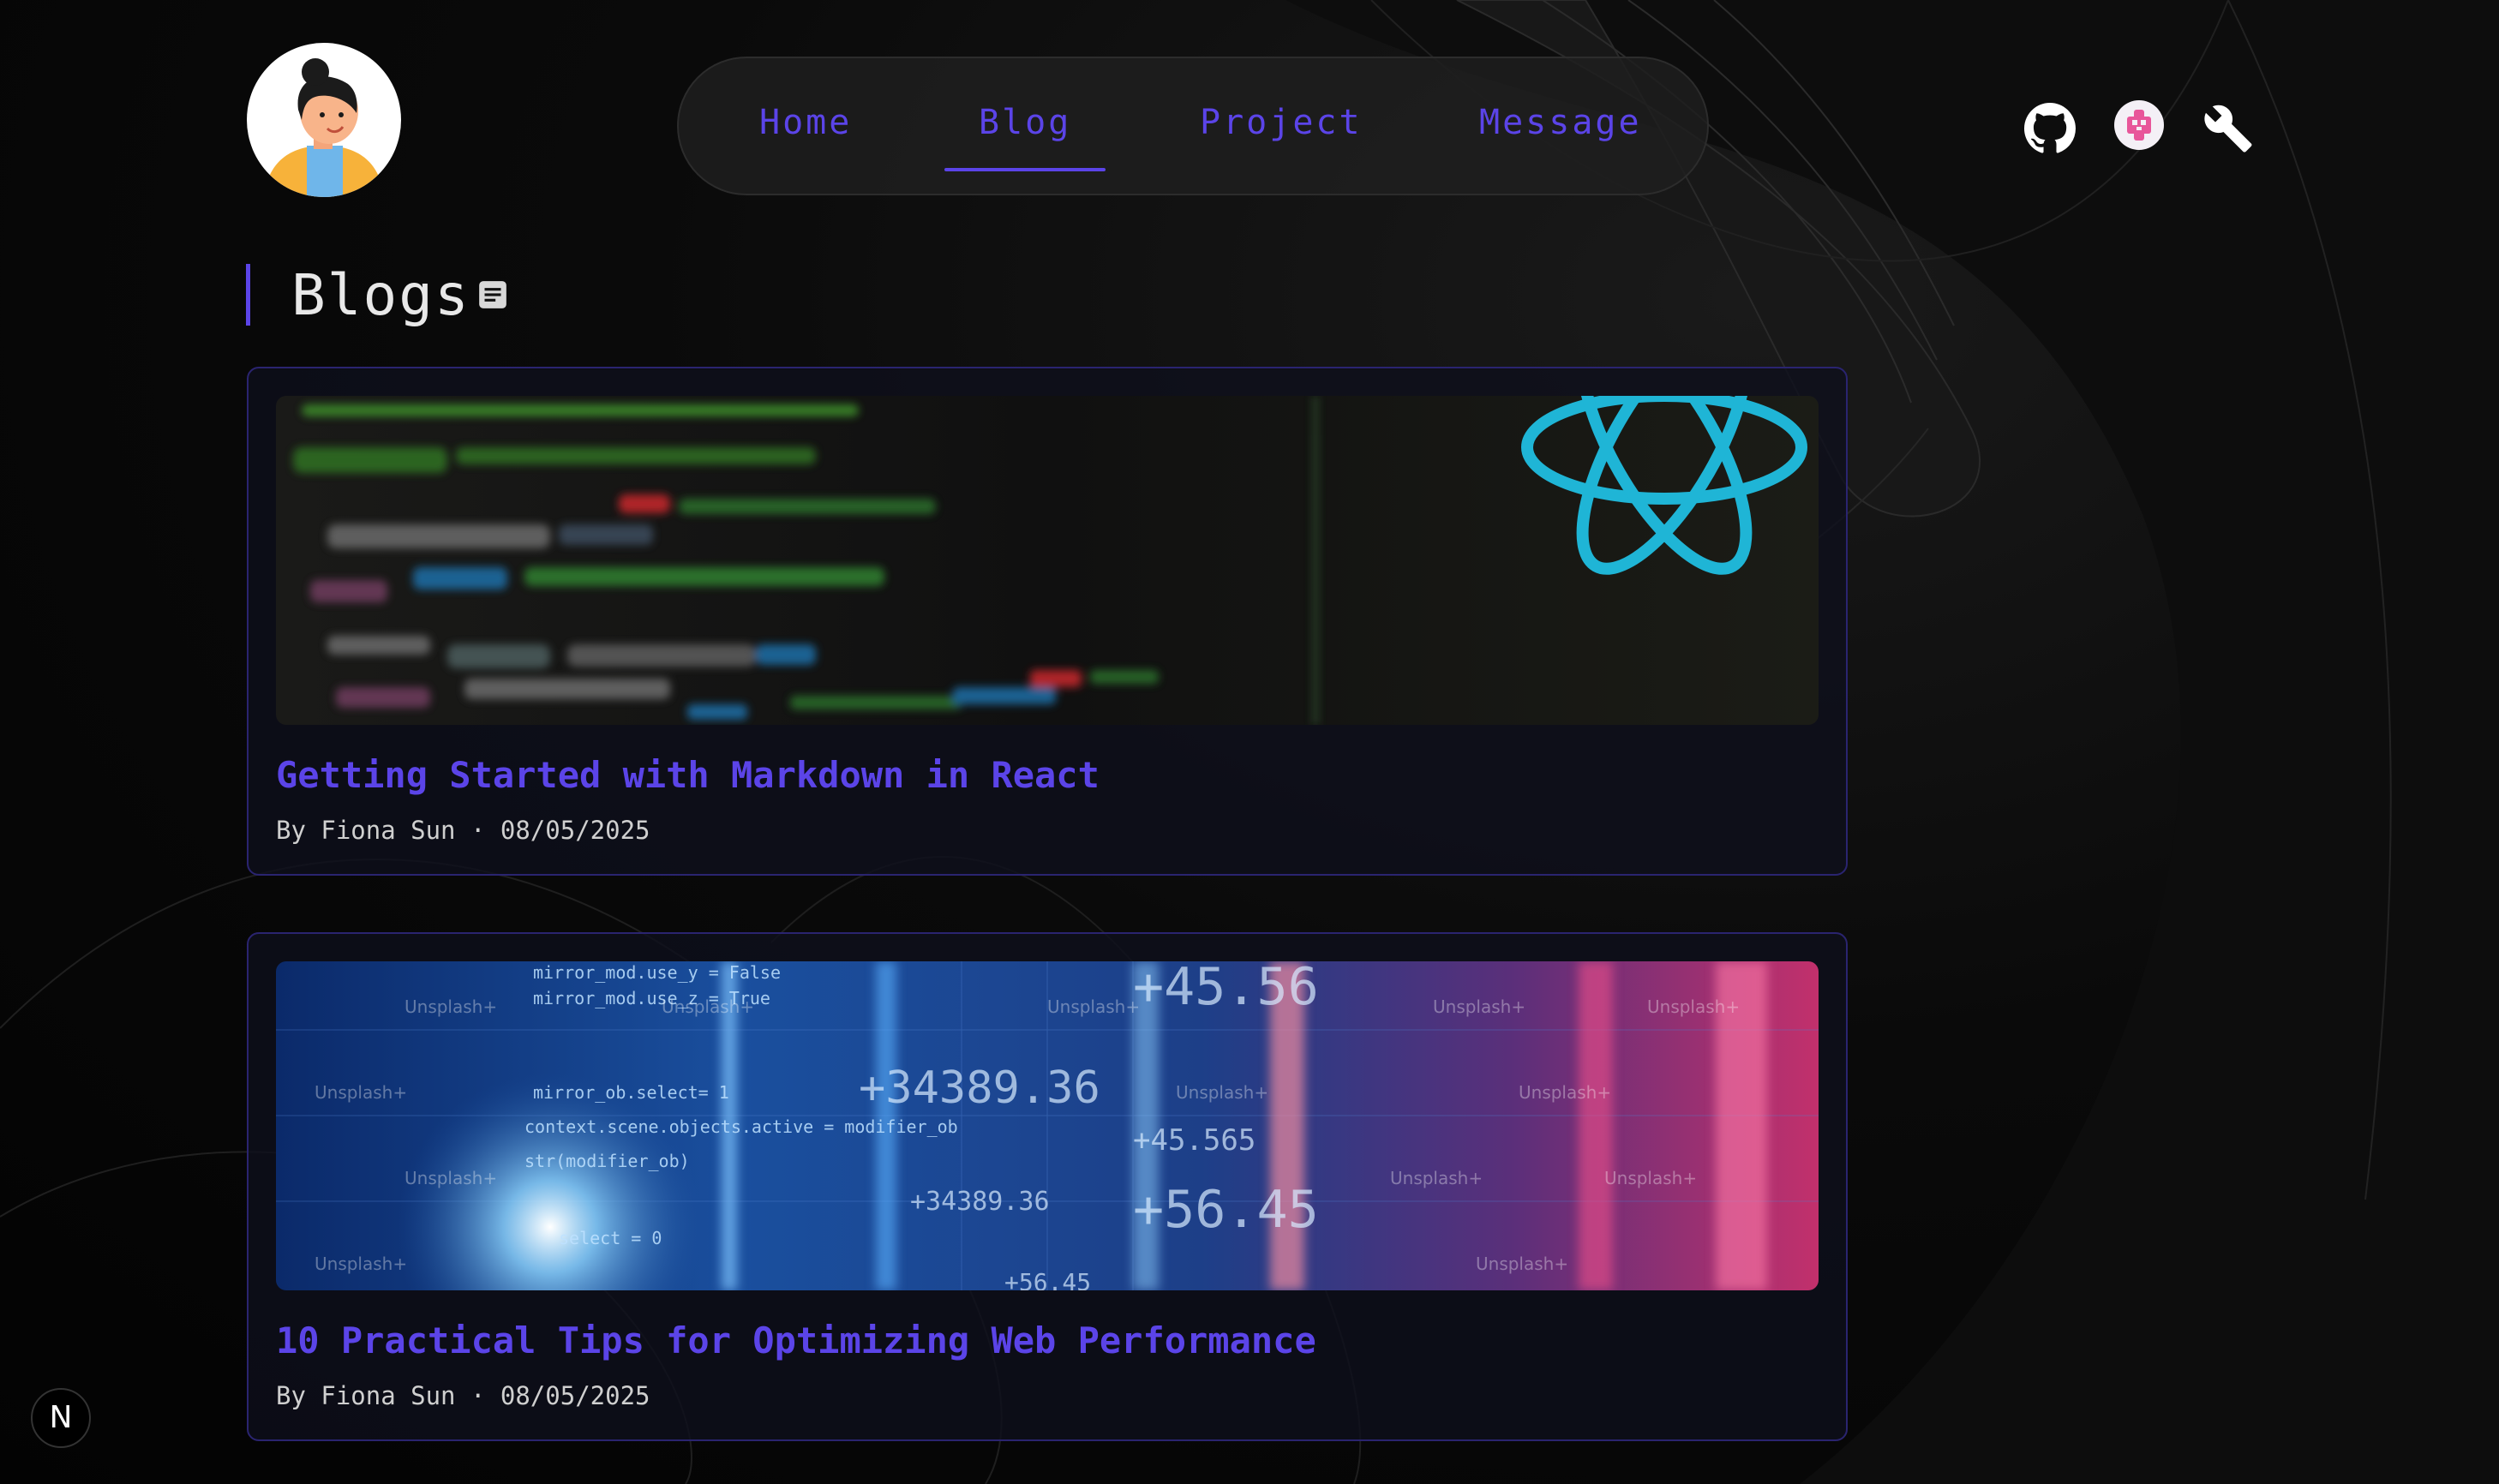  Describe the element at coordinates (805, 122) in the screenshot. I see `nav-item-home: Home` at that location.